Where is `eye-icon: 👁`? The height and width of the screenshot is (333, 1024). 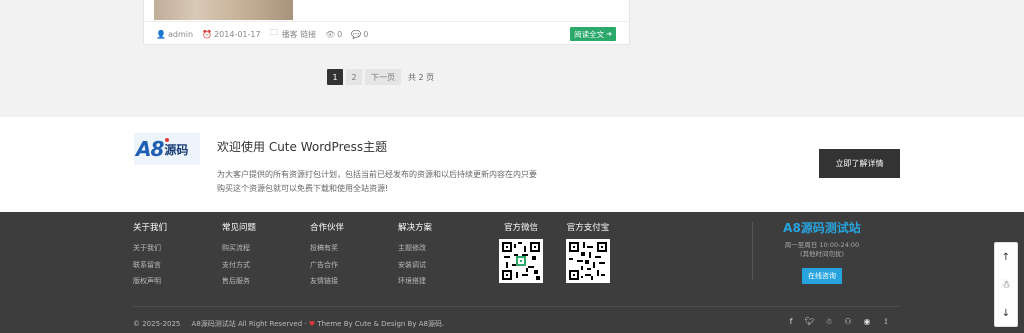
eye-icon: 👁 is located at coordinates (330, 34).